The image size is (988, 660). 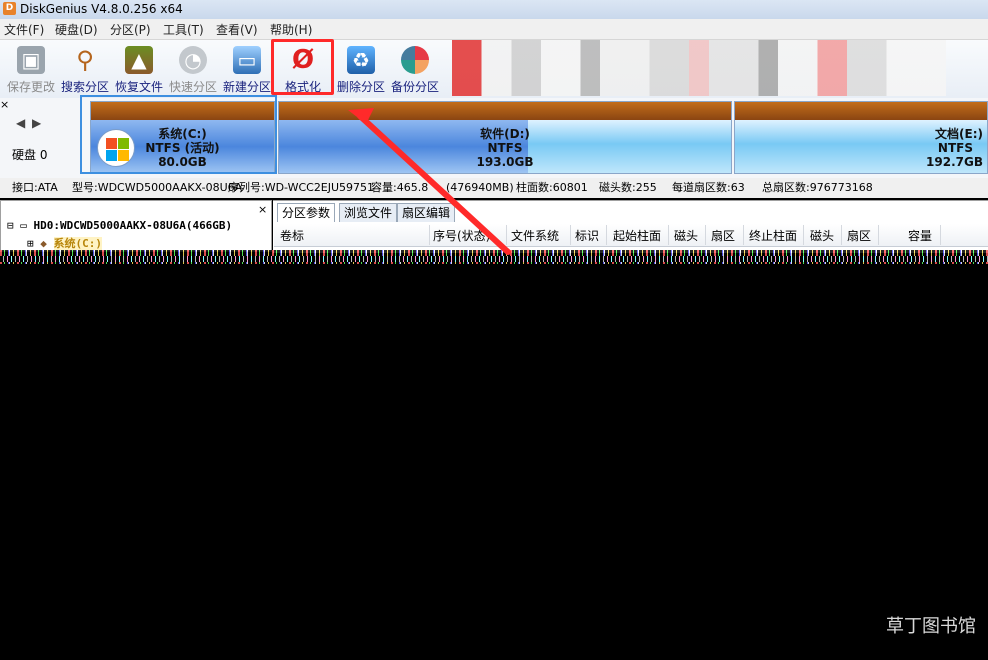 What do you see at coordinates (817, 187) in the screenshot?
I see `info-total-sectors: 总扇区数:976773168` at bounding box center [817, 187].